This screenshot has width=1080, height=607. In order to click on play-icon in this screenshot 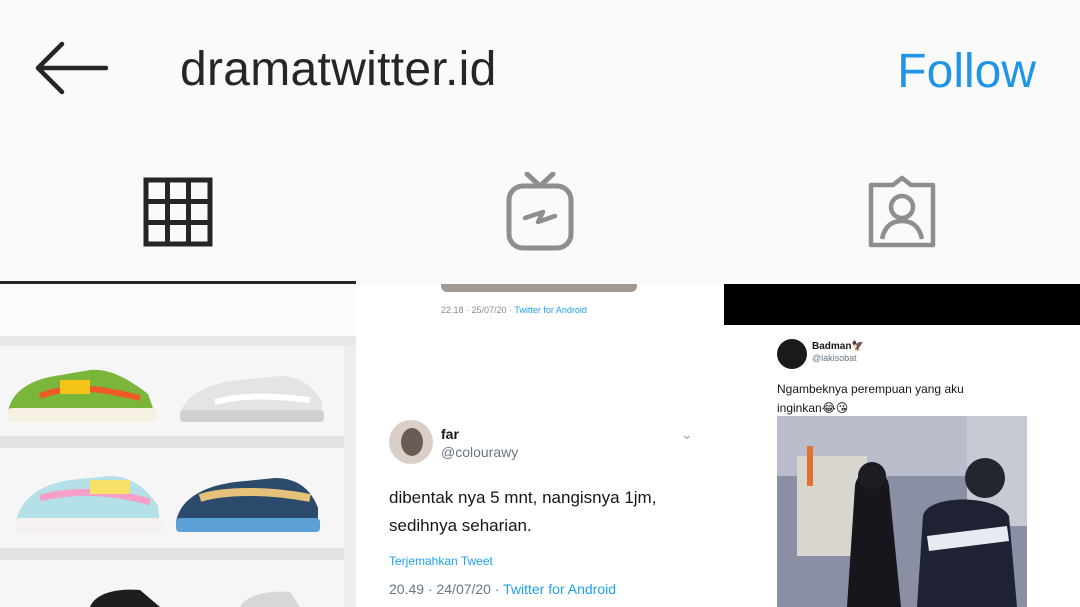, I will do `click(1036, 376)`.